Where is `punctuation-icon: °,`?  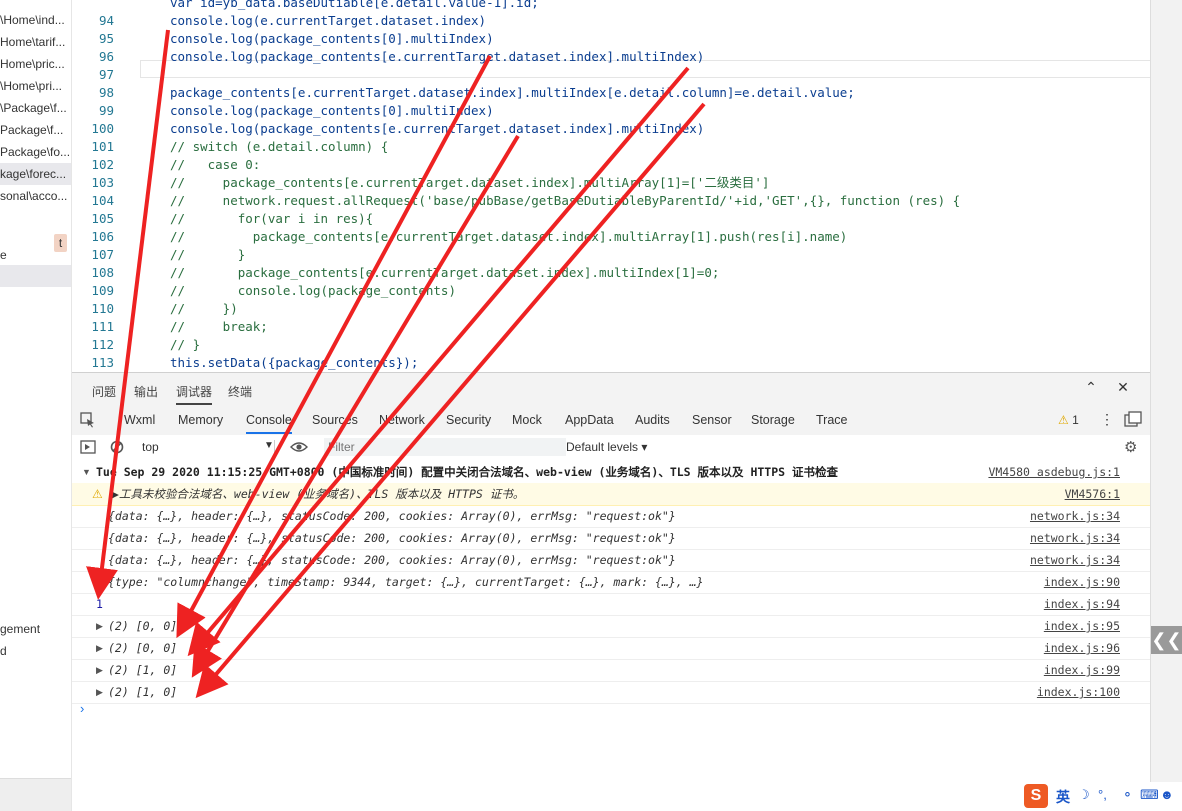
punctuation-icon: °, is located at coordinates (1102, 794).